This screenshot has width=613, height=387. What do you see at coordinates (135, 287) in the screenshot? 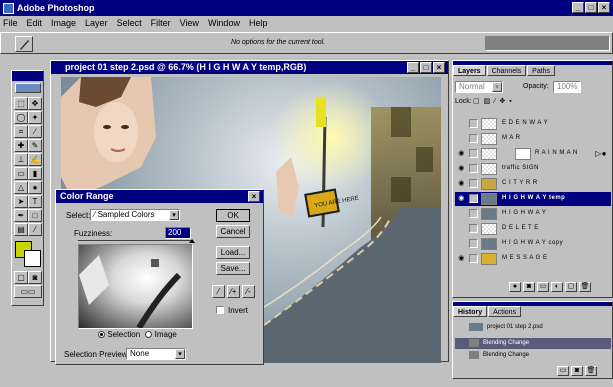
I see `selection-preview-image` at bounding box center [135, 287].